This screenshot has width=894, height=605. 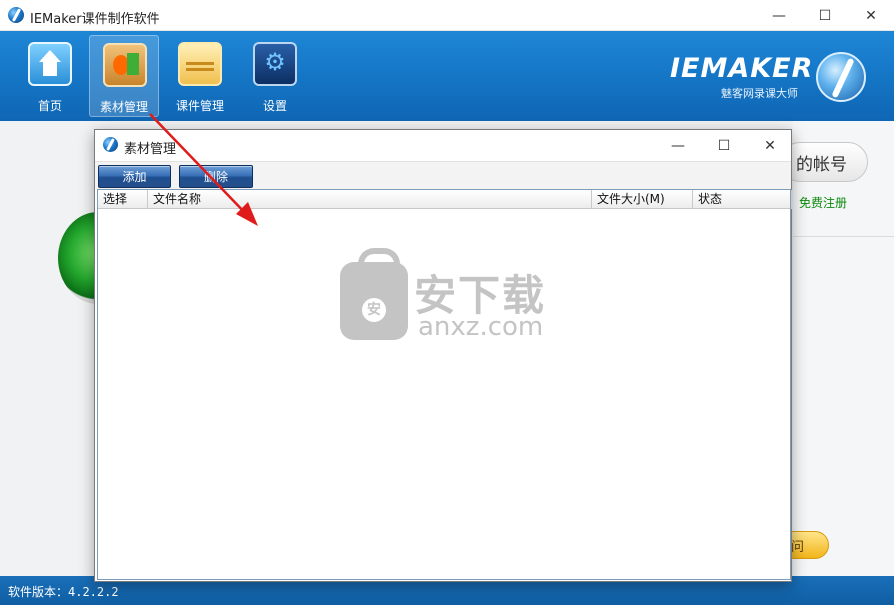 I want to click on folder-icon, so click(x=200, y=64).